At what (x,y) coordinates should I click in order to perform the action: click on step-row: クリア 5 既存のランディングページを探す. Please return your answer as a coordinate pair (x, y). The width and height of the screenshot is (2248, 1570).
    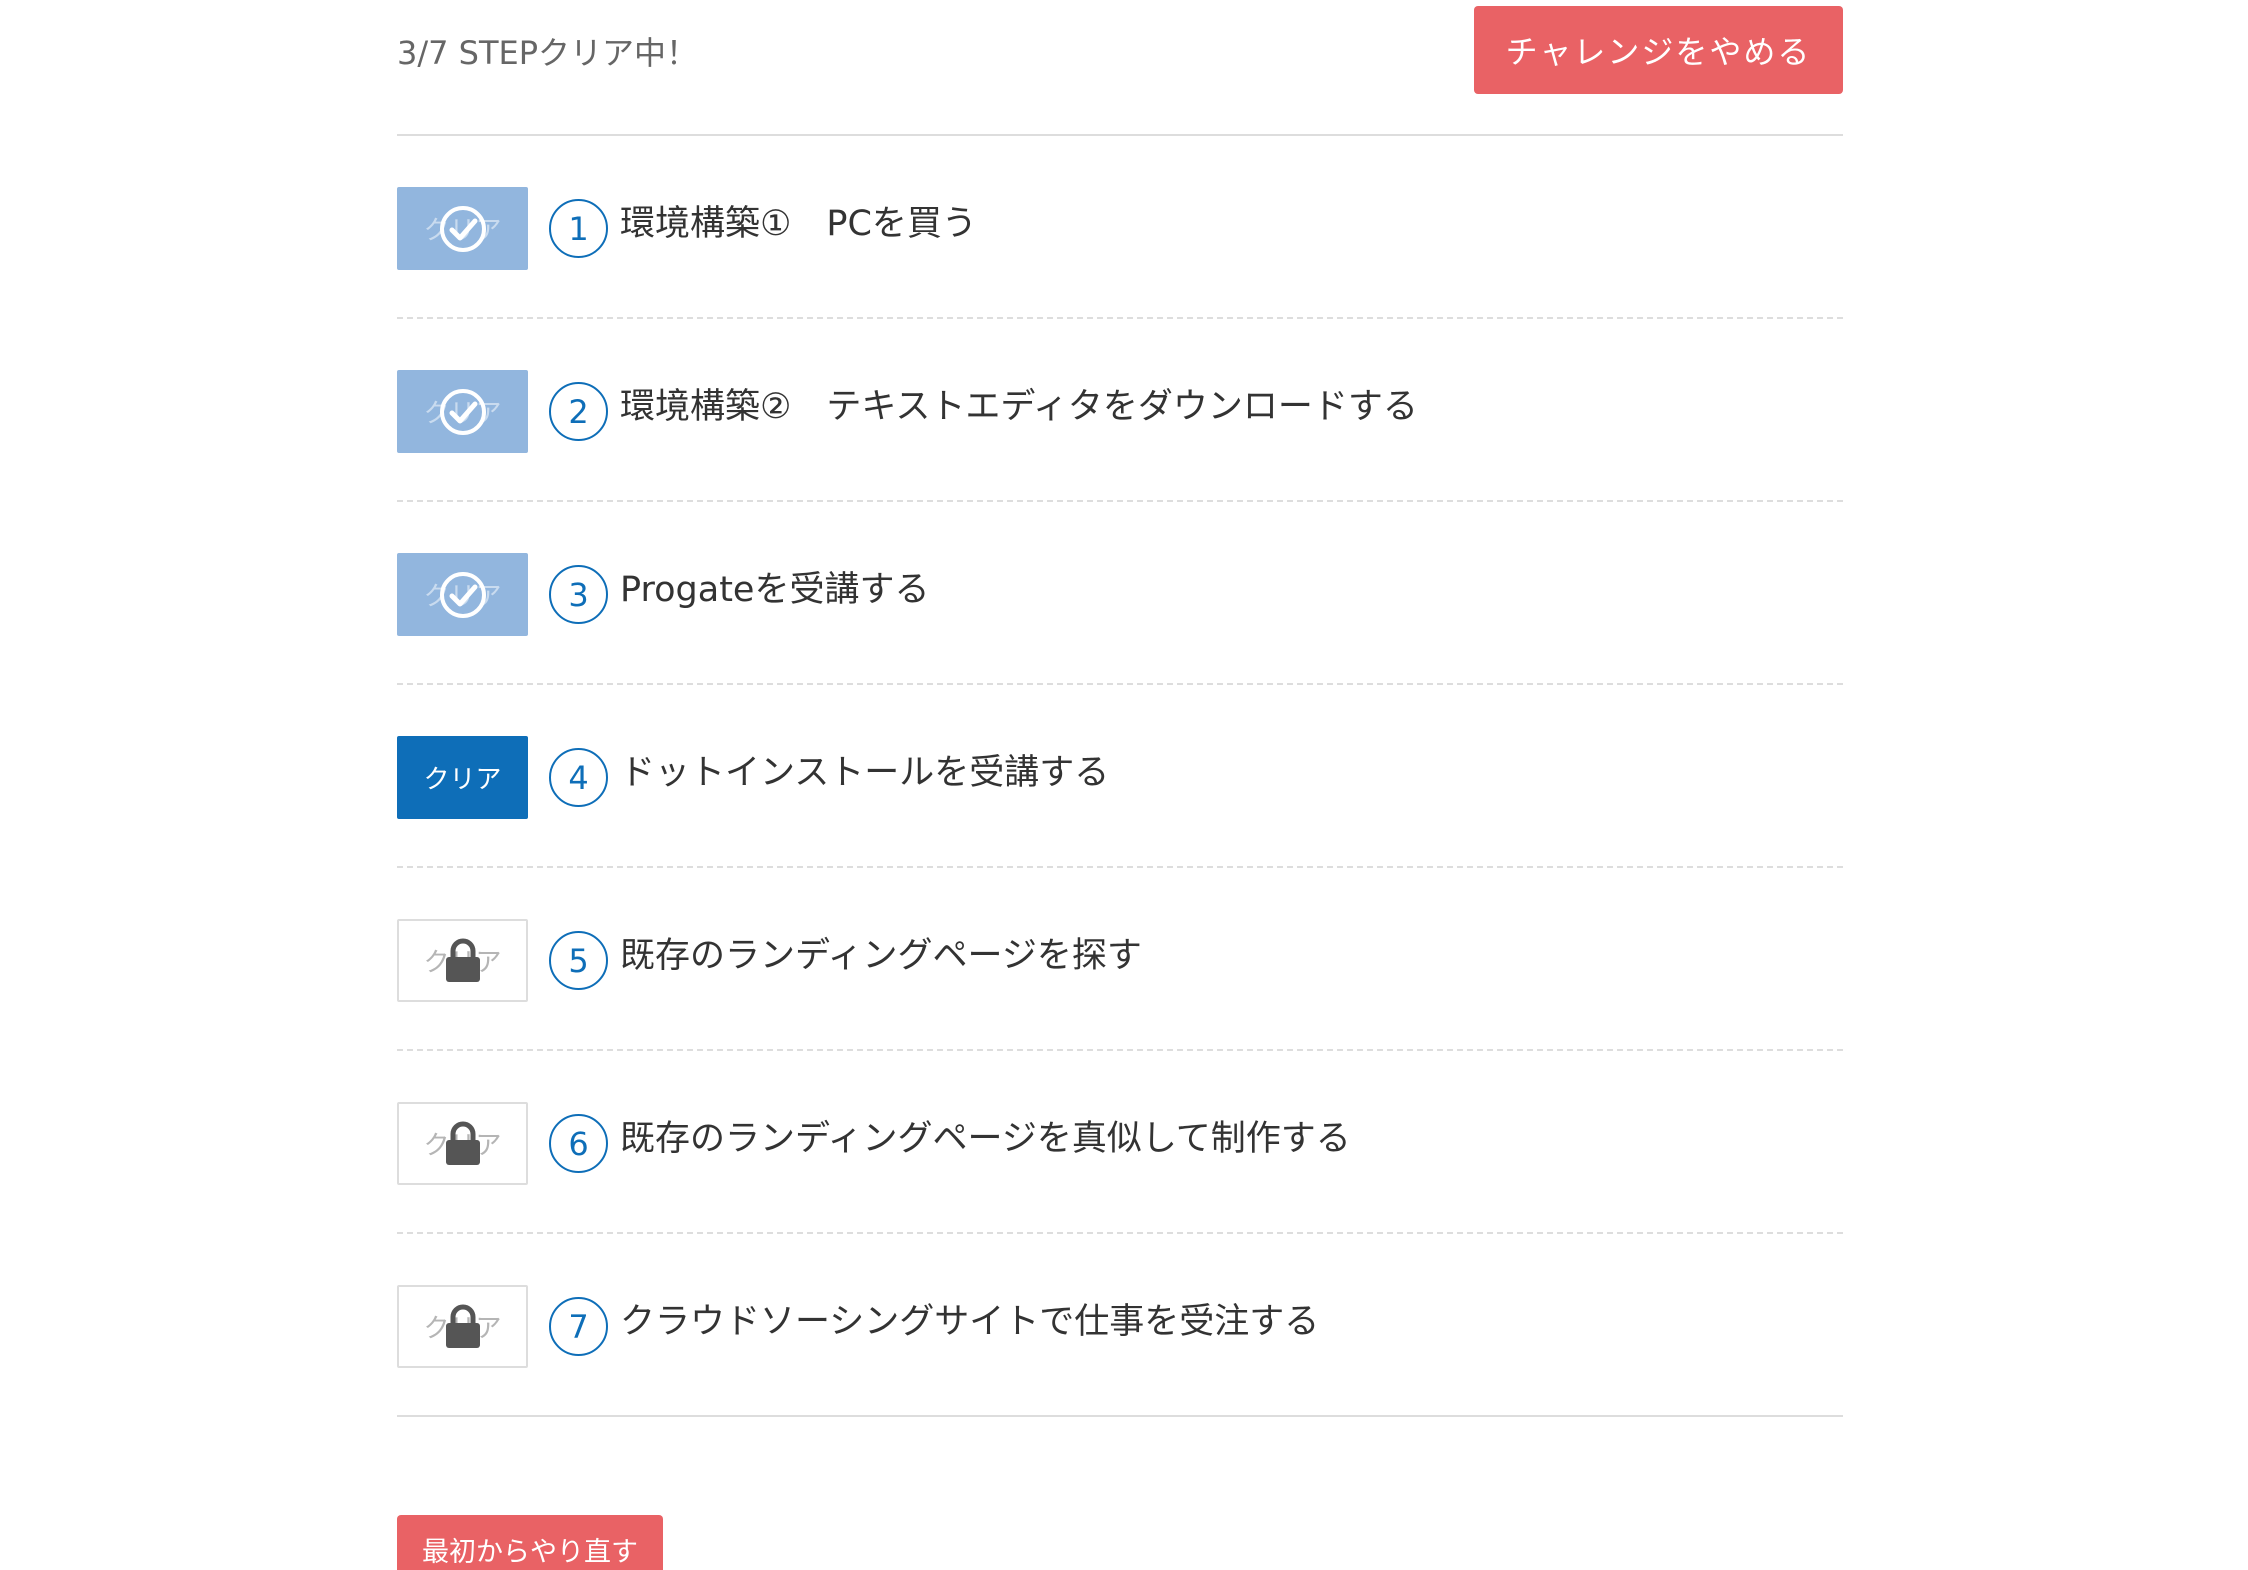
    Looking at the image, I should click on (1120, 959).